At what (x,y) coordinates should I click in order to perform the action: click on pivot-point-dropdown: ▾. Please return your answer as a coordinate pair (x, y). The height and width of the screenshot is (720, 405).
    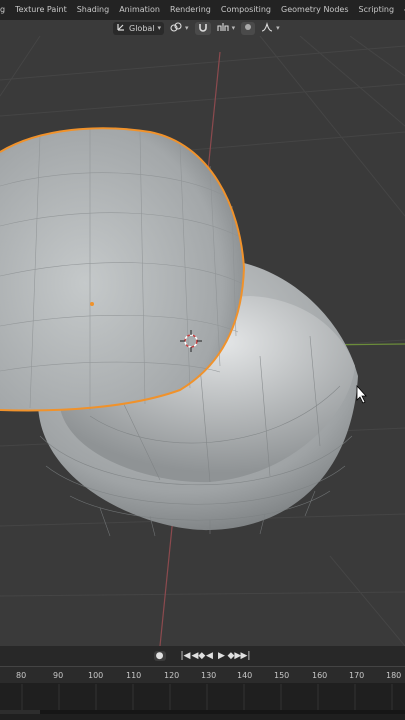
    Looking at the image, I should click on (179, 28).